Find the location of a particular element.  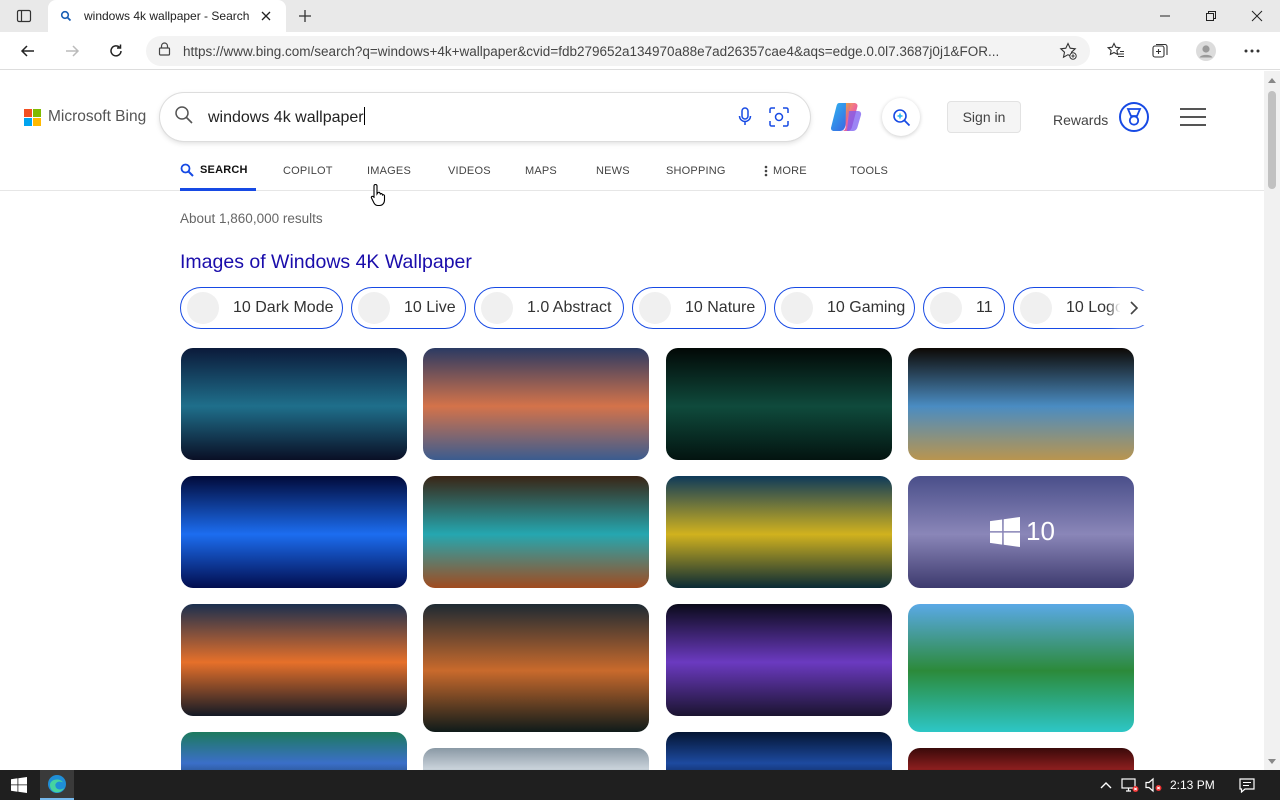

suggestion-chip: 10 Gaming is located at coordinates (844, 308).